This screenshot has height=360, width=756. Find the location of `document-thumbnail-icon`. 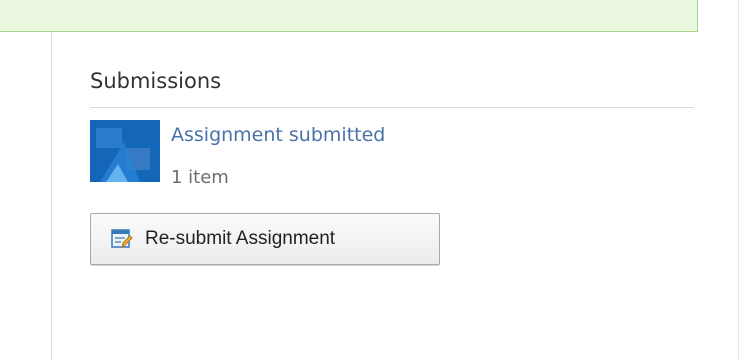

document-thumbnail-icon is located at coordinates (125, 151).